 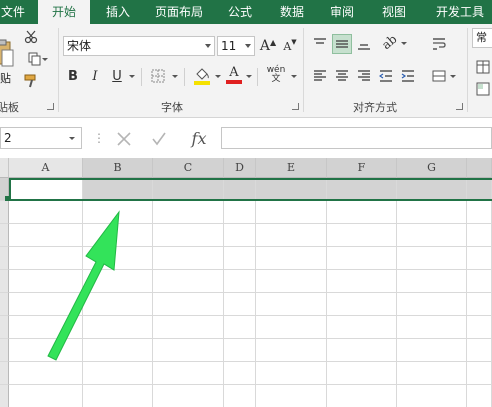 What do you see at coordinates (249, 76) in the screenshot?
I see `font-color-dropdown-arrow` at bounding box center [249, 76].